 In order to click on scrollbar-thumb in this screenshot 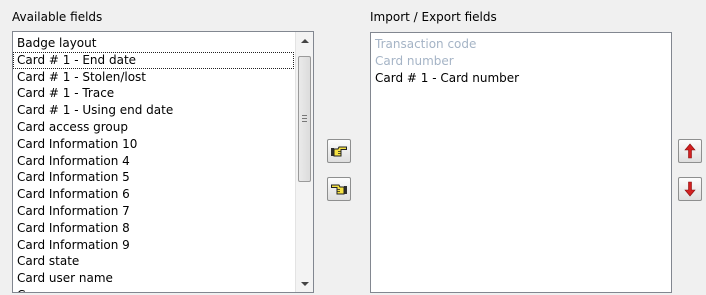, I will do `click(304, 119)`.